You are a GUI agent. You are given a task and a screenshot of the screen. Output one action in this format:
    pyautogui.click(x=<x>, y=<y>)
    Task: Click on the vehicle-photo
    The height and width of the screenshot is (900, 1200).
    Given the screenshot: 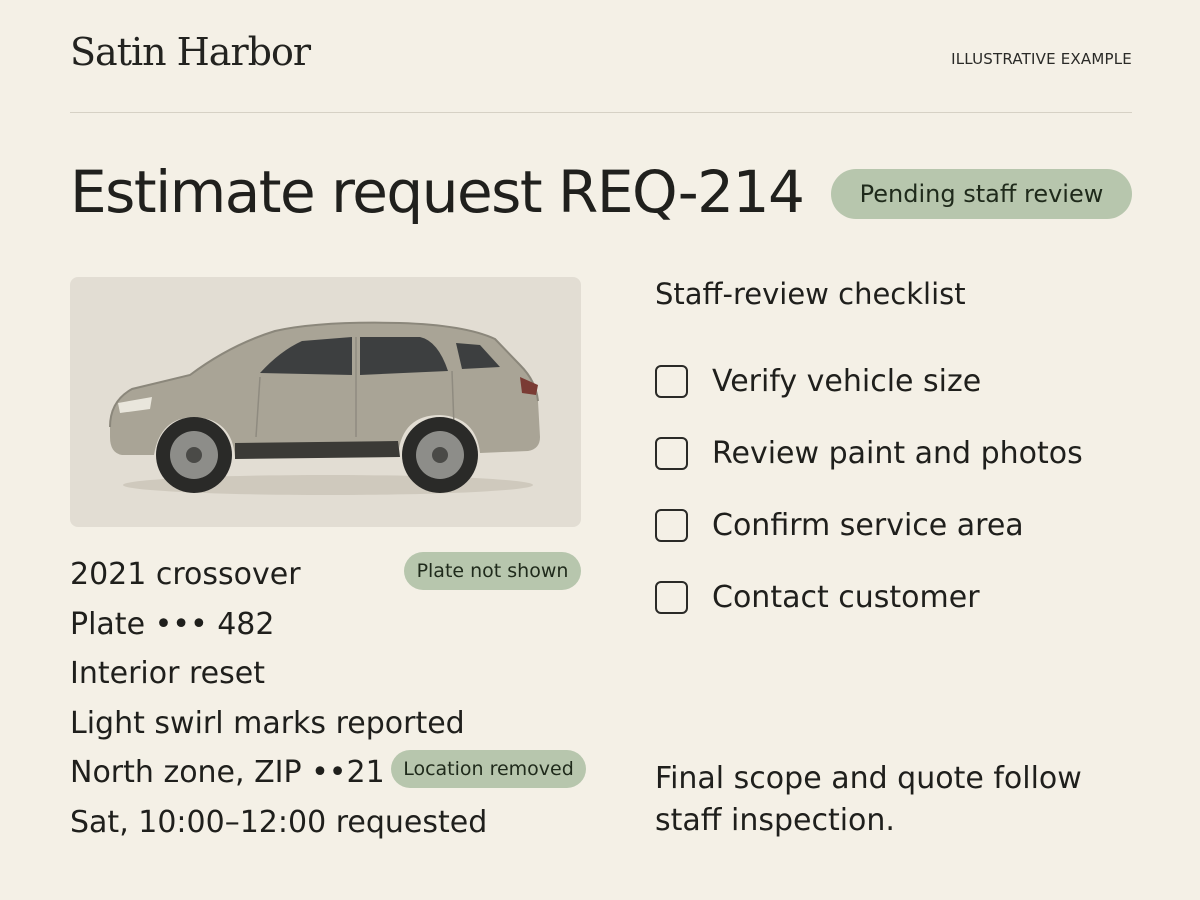 What is the action you would take?
    pyautogui.click(x=325, y=402)
    